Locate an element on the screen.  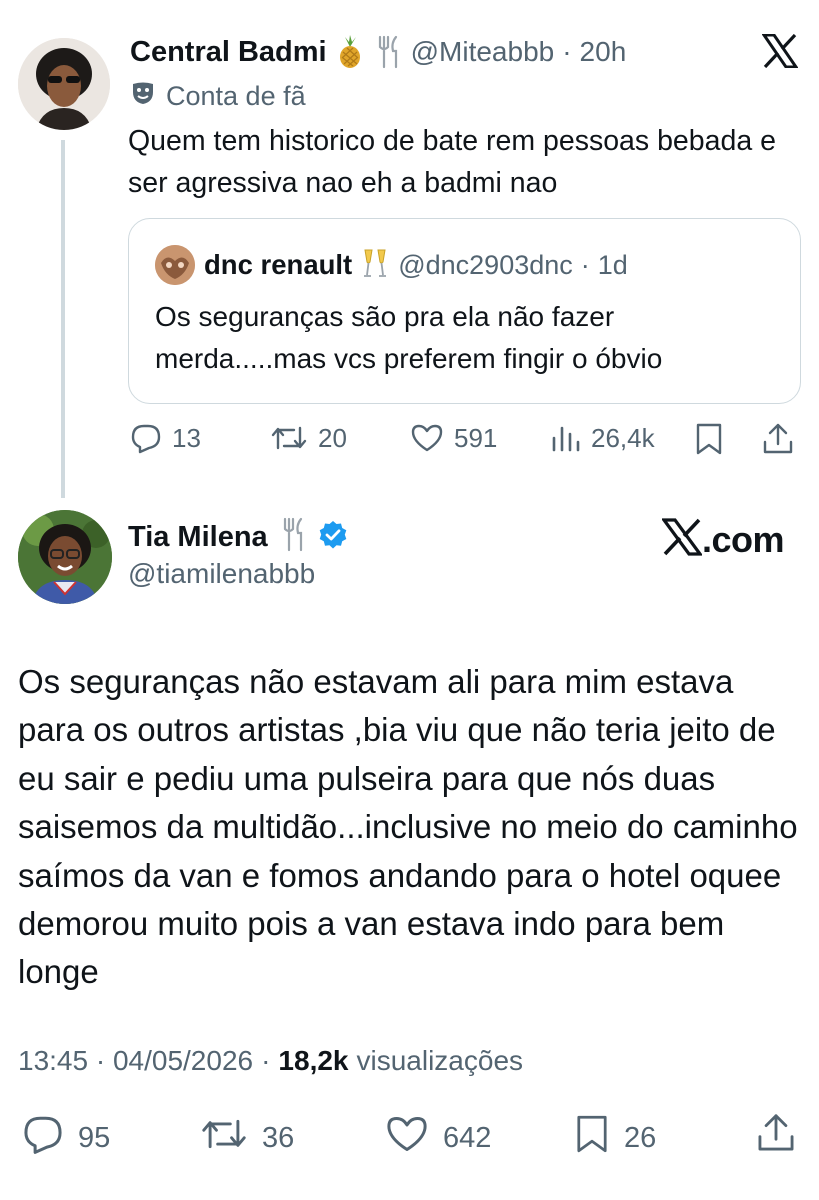
repost-button: 36 is located at coordinates (247, 1138).